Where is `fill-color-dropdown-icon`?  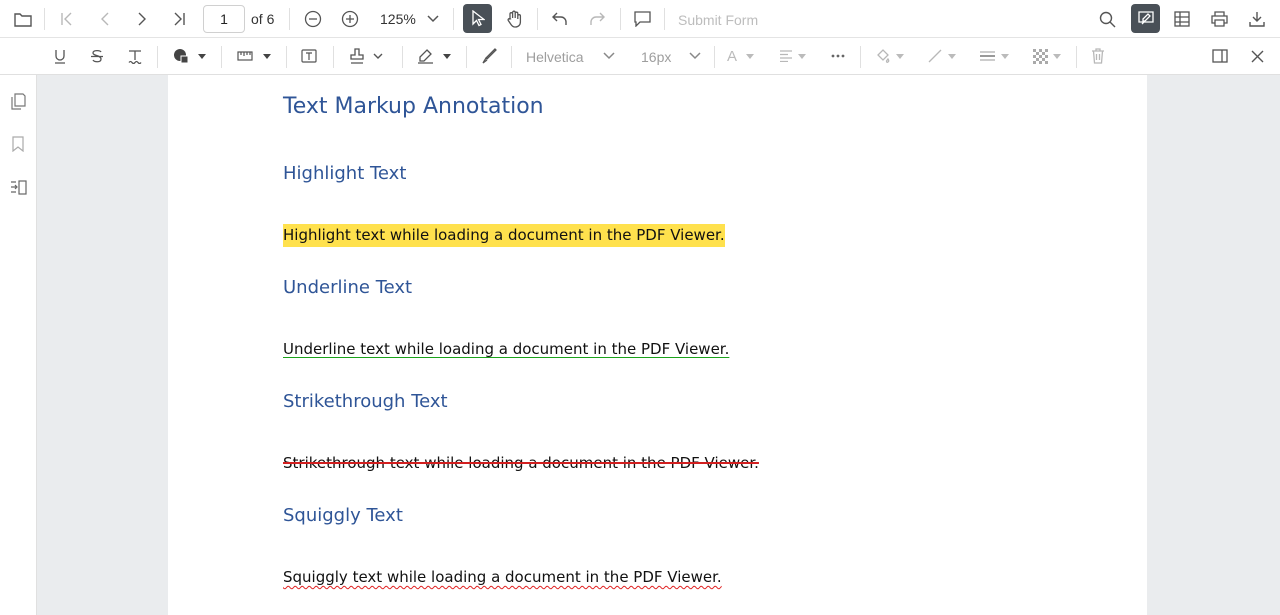 fill-color-dropdown-icon is located at coordinates (900, 56).